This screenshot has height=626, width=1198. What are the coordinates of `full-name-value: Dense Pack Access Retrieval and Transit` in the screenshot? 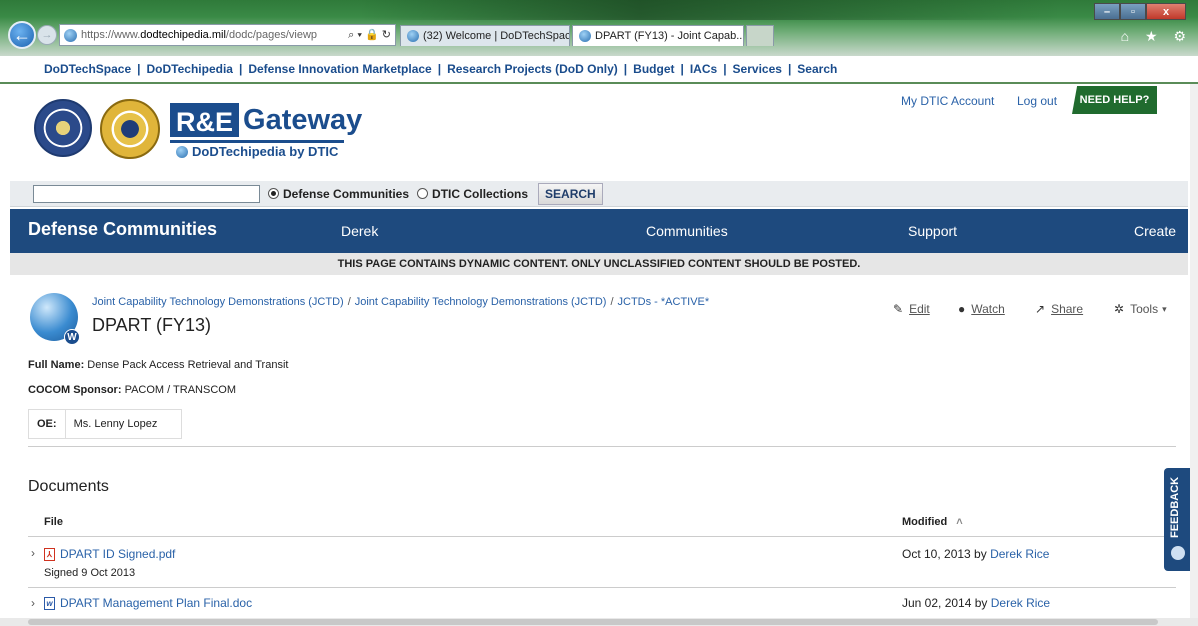 It's located at (188, 365).